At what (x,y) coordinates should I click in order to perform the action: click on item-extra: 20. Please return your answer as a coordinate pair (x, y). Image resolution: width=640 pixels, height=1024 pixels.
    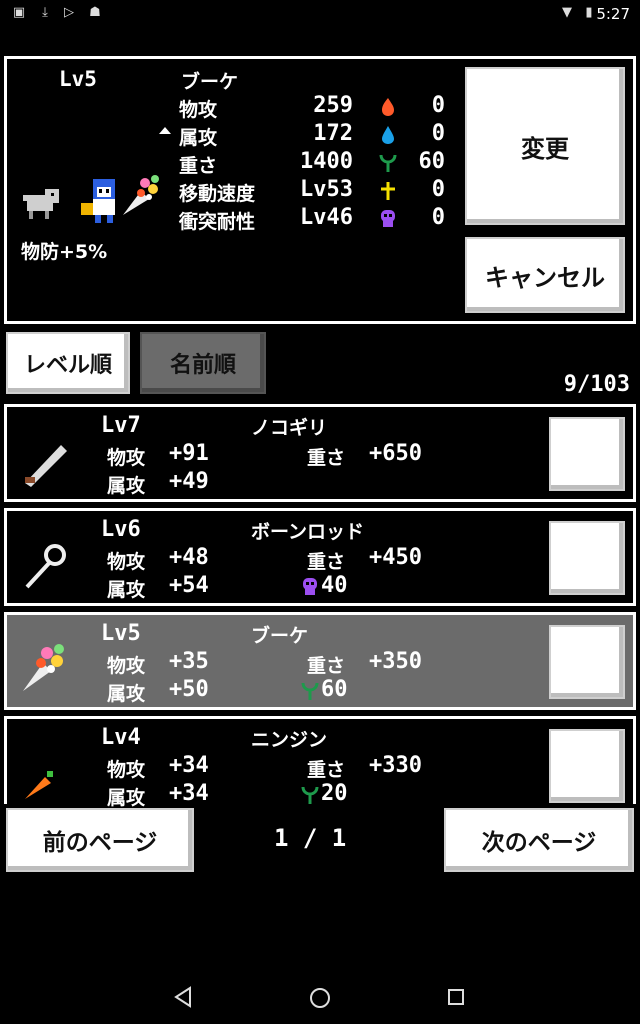
    Looking at the image, I should click on (334, 793).